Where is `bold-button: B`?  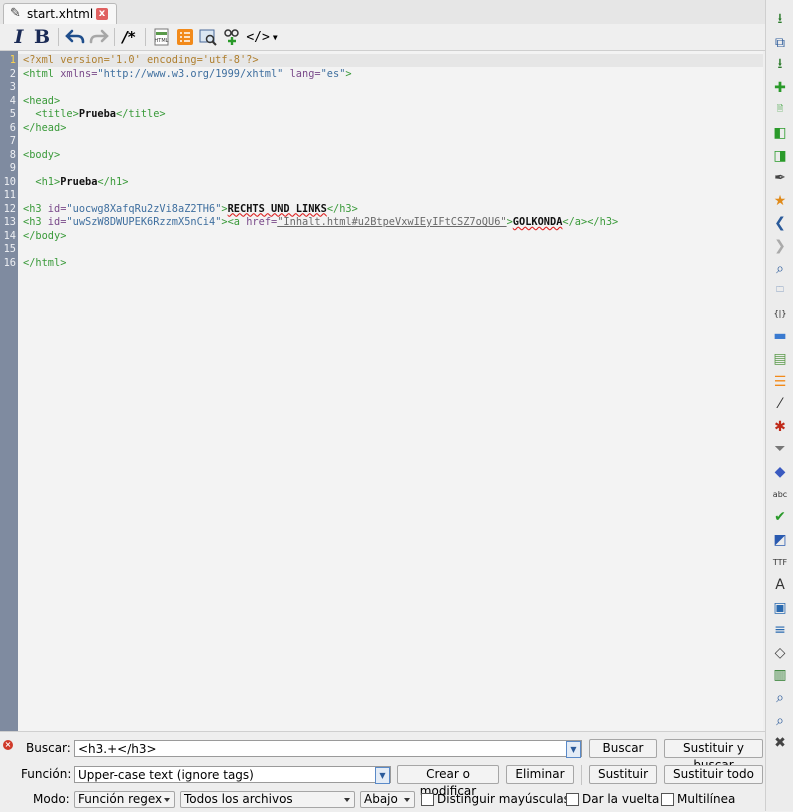
bold-button: B is located at coordinates (42, 37).